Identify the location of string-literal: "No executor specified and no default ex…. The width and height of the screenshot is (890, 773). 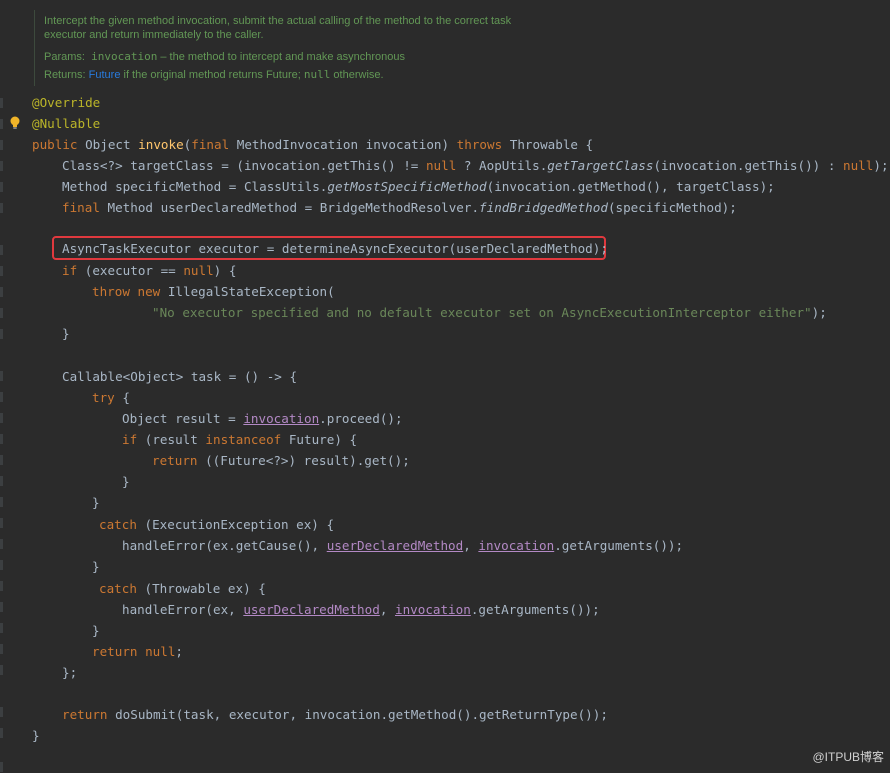
(482, 312).